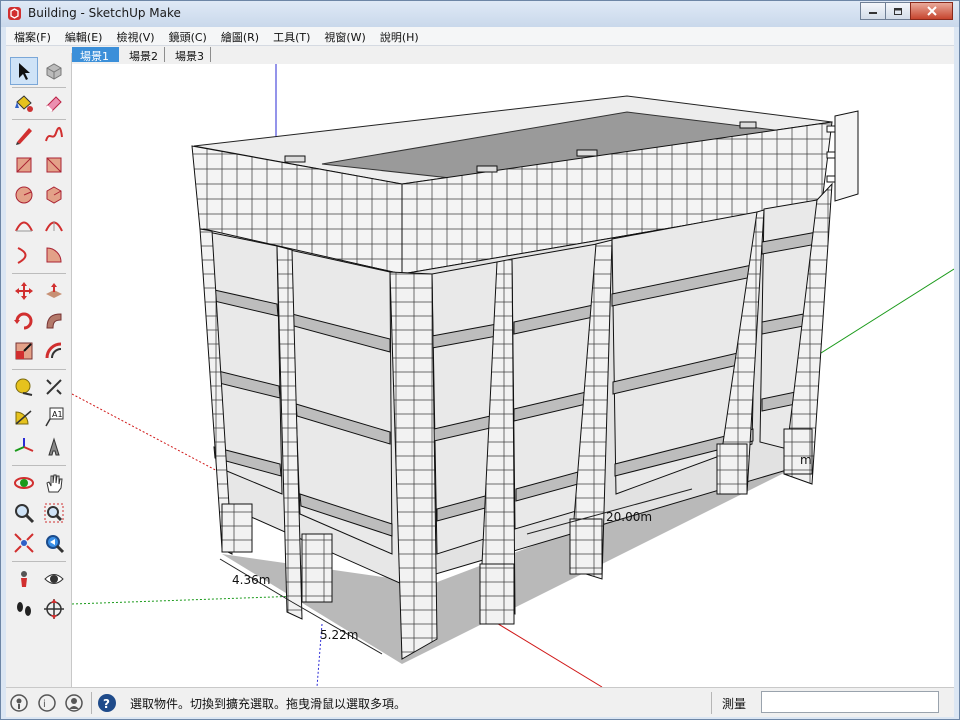 The width and height of the screenshot is (960, 720). I want to click on arrow-icon, so click(24, 71).